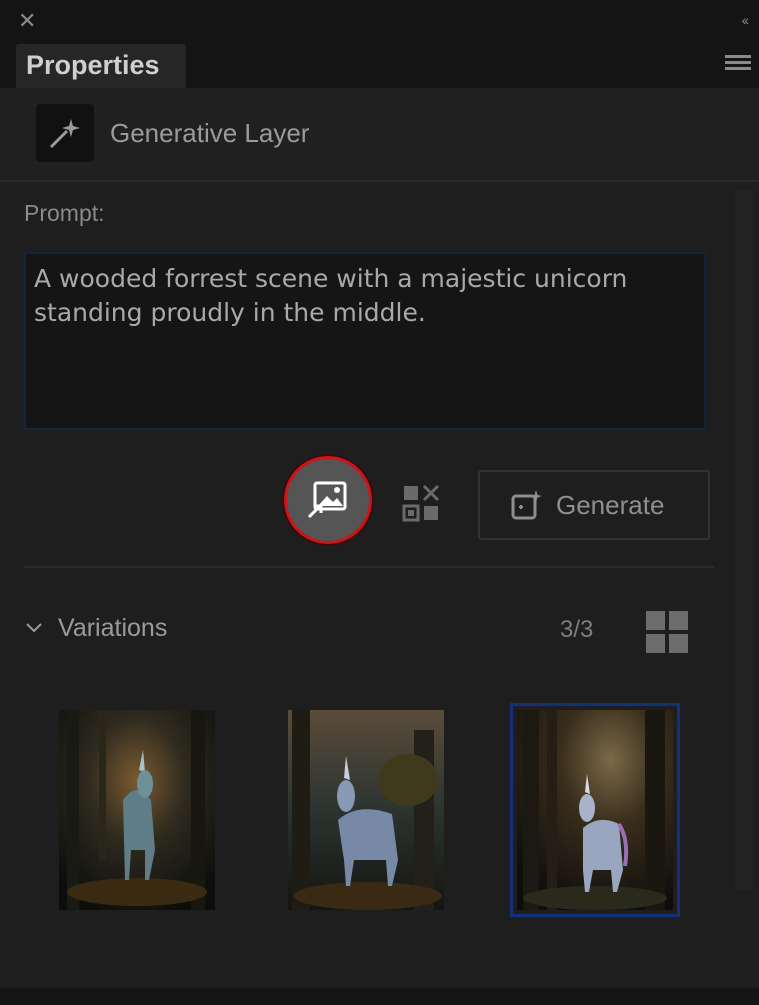 Image resolution: width=759 pixels, height=1005 pixels. I want to click on reference-image-button, so click(328, 500).